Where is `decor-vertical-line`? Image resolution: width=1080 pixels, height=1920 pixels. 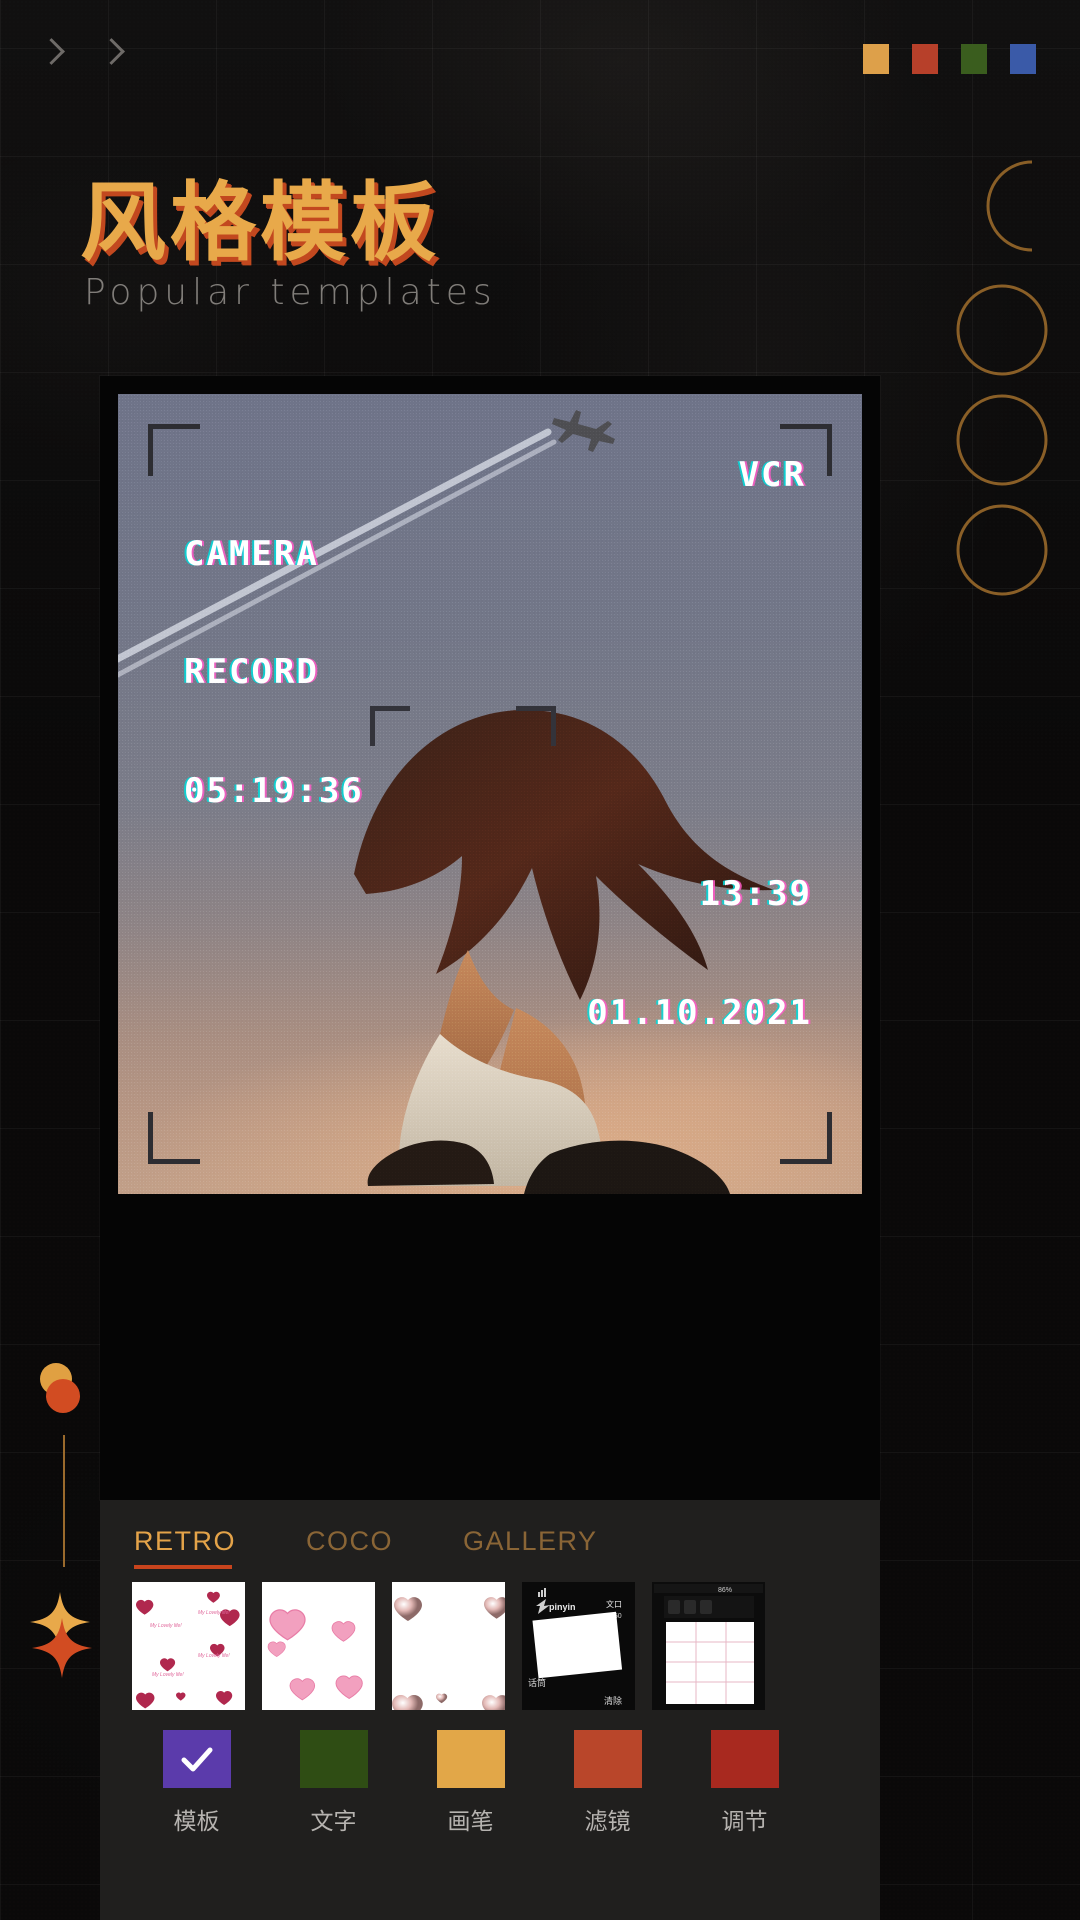
decor-vertical-line is located at coordinates (64, 1501).